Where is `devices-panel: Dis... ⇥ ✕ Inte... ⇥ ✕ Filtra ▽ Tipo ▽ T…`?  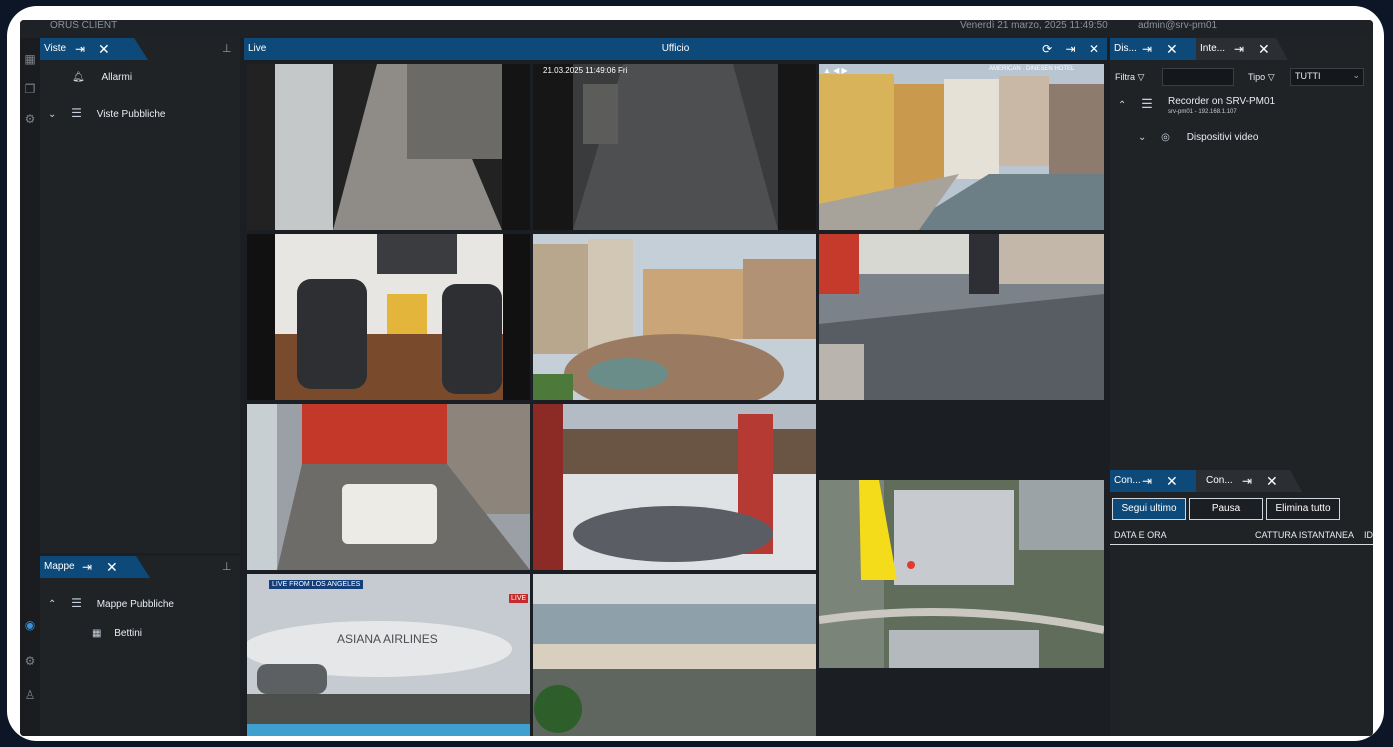 devices-panel: Dis... ⇥ ✕ Inte... ⇥ ✕ Filtra ▽ Tipo ▽ T… is located at coordinates (1241, 254).